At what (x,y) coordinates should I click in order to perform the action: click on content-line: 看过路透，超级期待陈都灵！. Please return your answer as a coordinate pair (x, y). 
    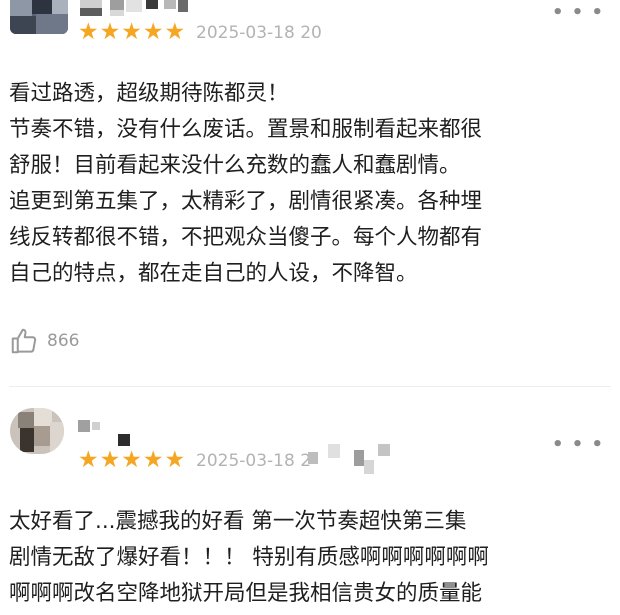
    Looking at the image, I should click on (149, 93).